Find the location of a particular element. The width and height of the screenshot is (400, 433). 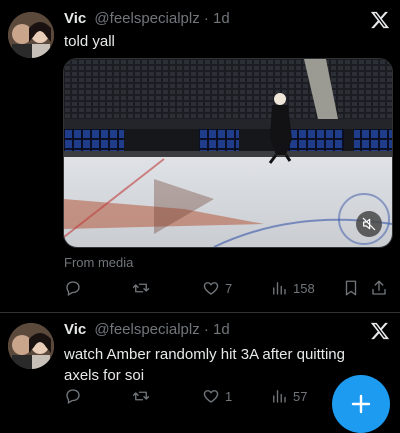

like-button: 1 is located at coordinates (217, 396).